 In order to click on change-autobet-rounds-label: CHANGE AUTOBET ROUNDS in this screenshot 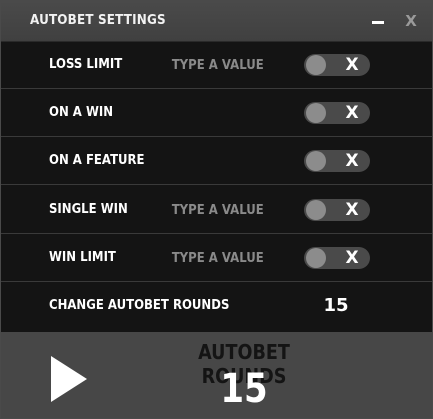, I will do `click(139, 305)`.